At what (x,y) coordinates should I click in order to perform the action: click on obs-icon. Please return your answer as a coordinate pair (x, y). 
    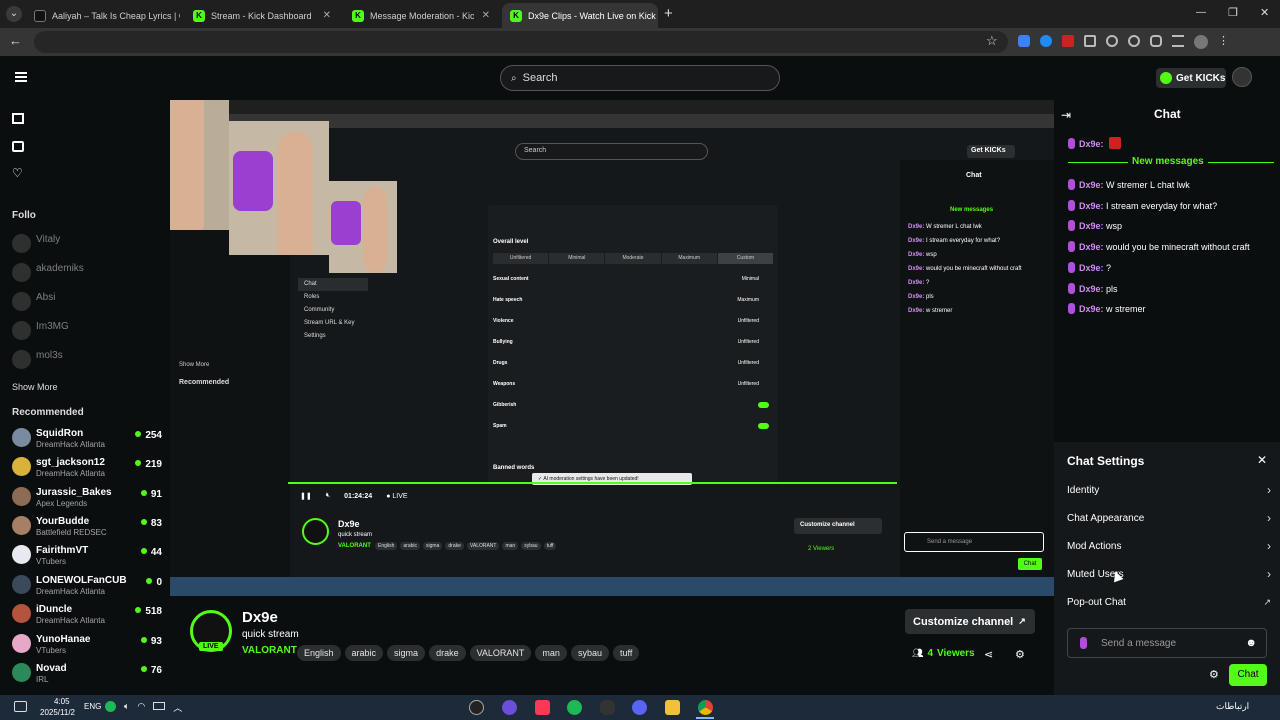
    Looking at the image, I should click on (476, 707).